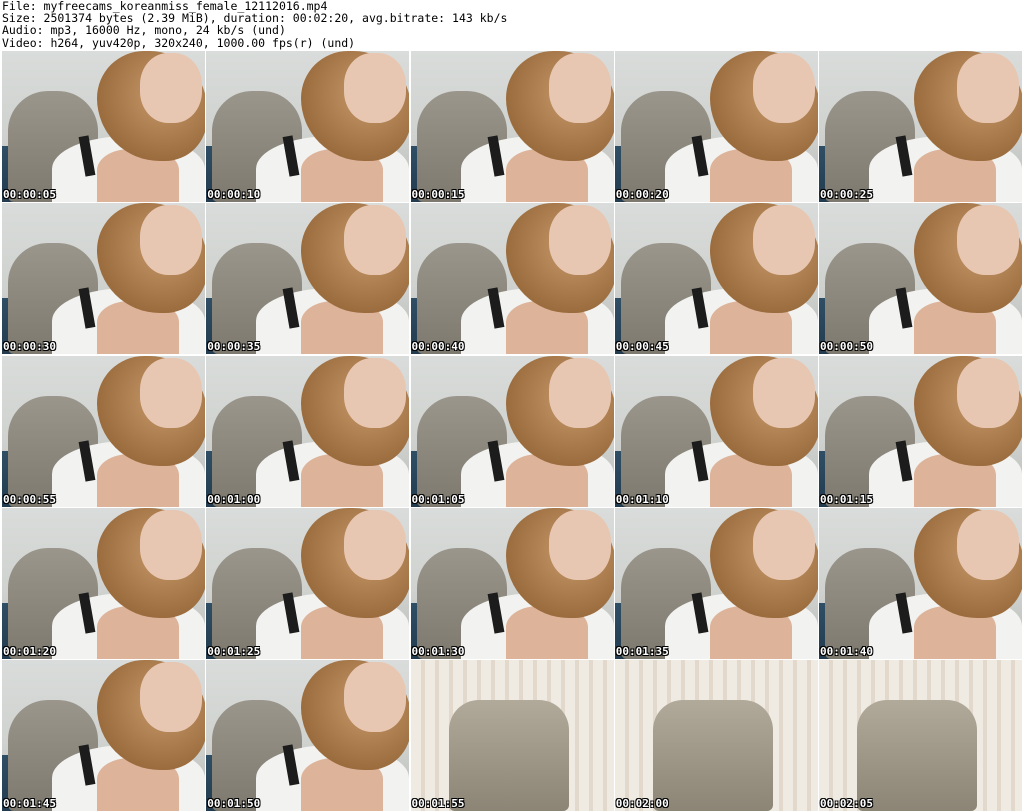  What do you see at coordinates (846, 194) in the screenshot?
I see `timestamp-label: 00:00:25` at bounding box center [846, 194].